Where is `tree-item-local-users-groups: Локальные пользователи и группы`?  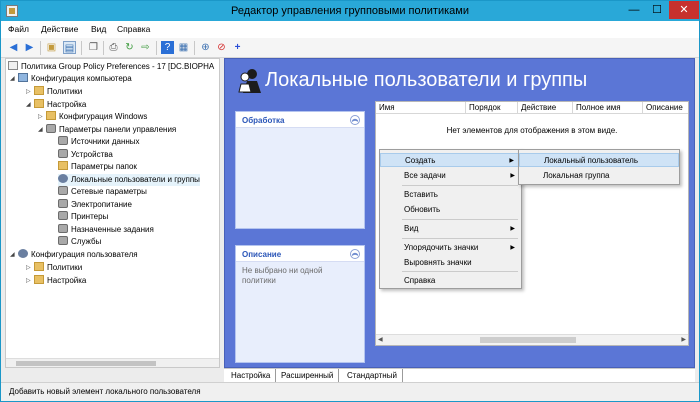 tree-item-local-users-groups: Локальные пользователи и группы is located at coordinates (129, 180).